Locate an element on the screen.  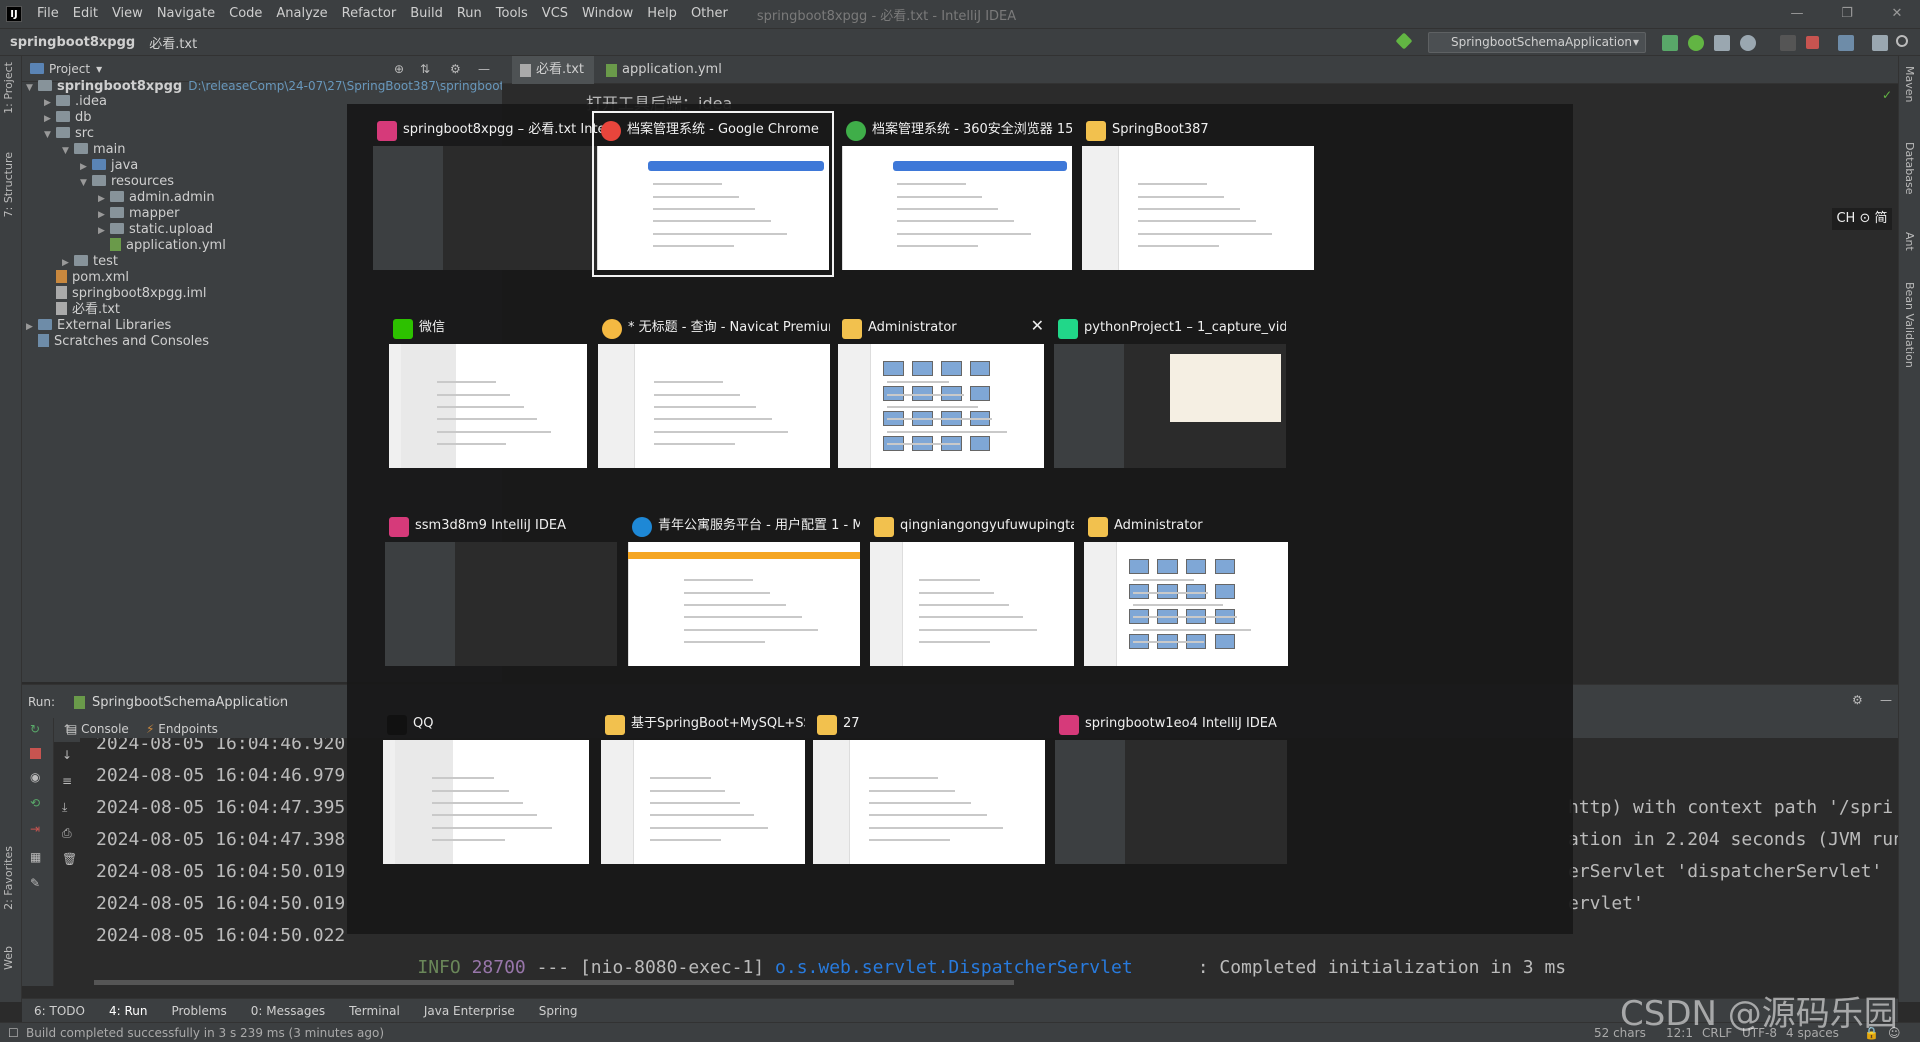
run-tab: 4: Run is located at coordinates (128, 1011).